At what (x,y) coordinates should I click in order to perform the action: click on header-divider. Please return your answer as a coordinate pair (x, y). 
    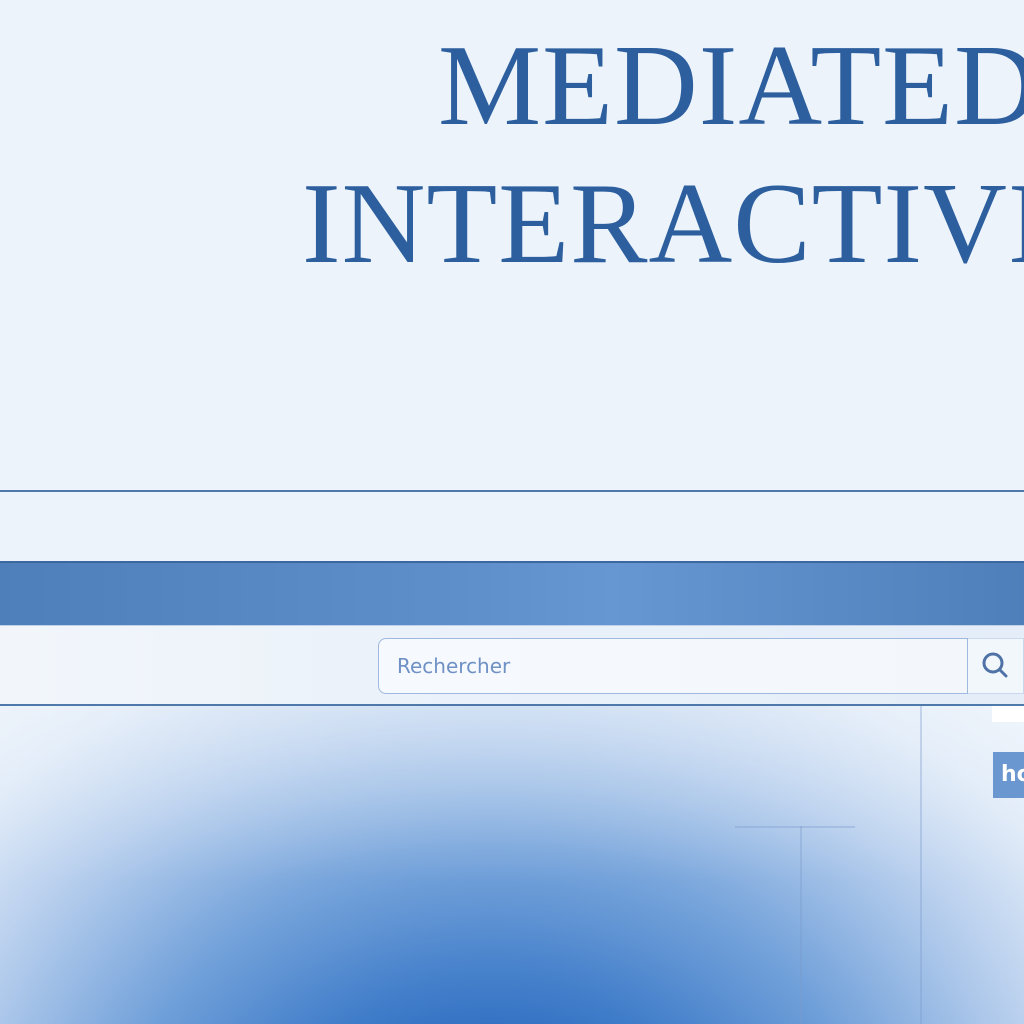
    Looking at the image, I should click on (512, 491).